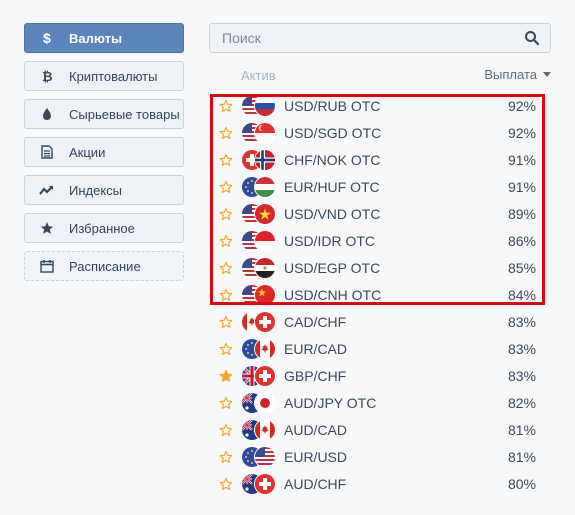  What do you see at coordinates (104, 114) in the screenshot?
I see `category-commodities: Сырьевые товары` at bounding box center [104, 114].